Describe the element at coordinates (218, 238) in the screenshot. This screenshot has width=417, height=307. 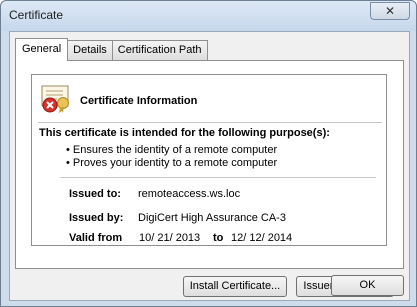
I see `valid-to-label: to` at that location.